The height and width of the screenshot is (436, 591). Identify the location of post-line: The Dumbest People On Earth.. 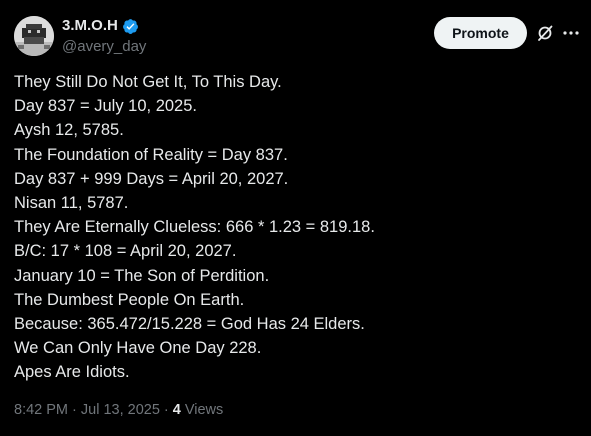
(129, 299).